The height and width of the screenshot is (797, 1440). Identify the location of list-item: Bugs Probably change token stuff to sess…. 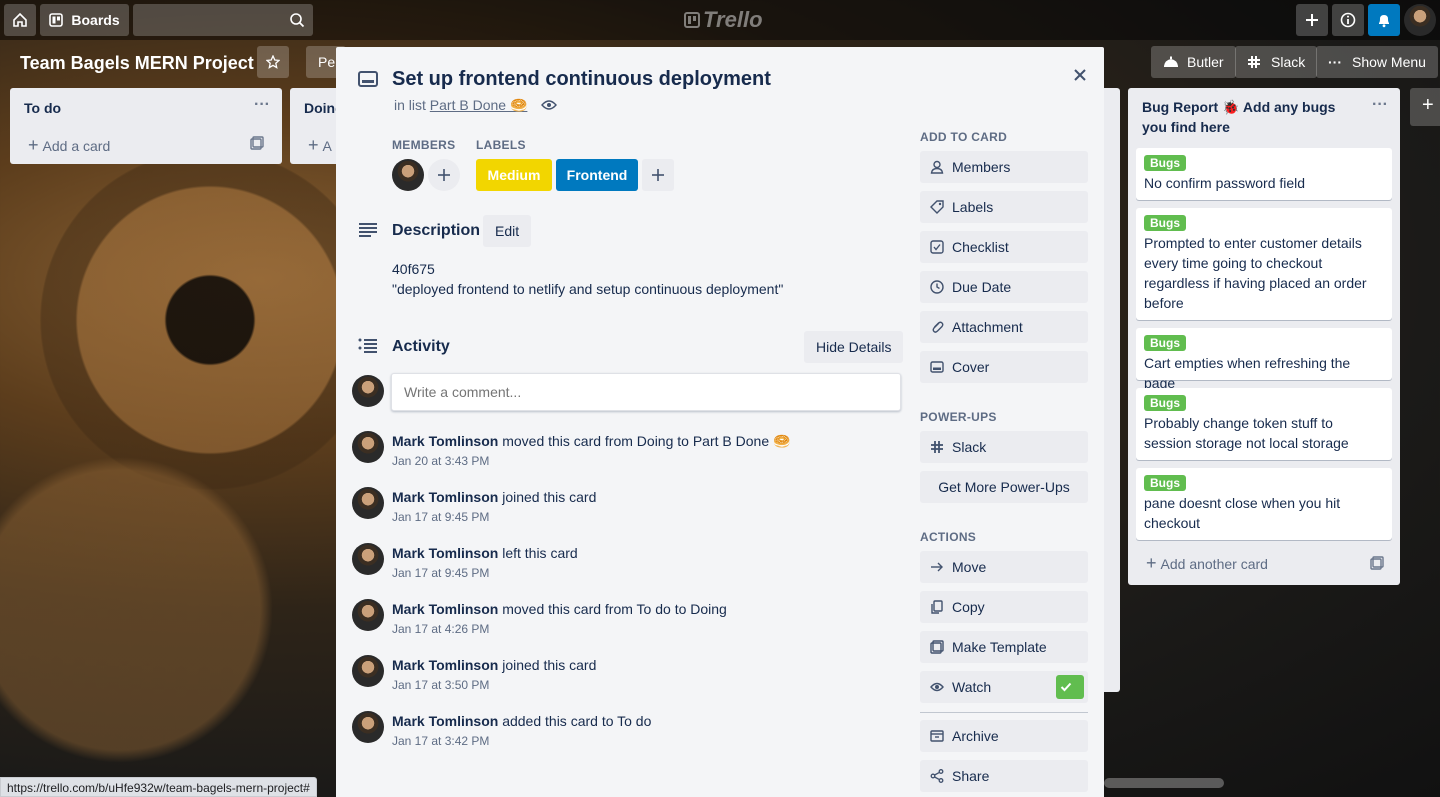
(1264, 424).